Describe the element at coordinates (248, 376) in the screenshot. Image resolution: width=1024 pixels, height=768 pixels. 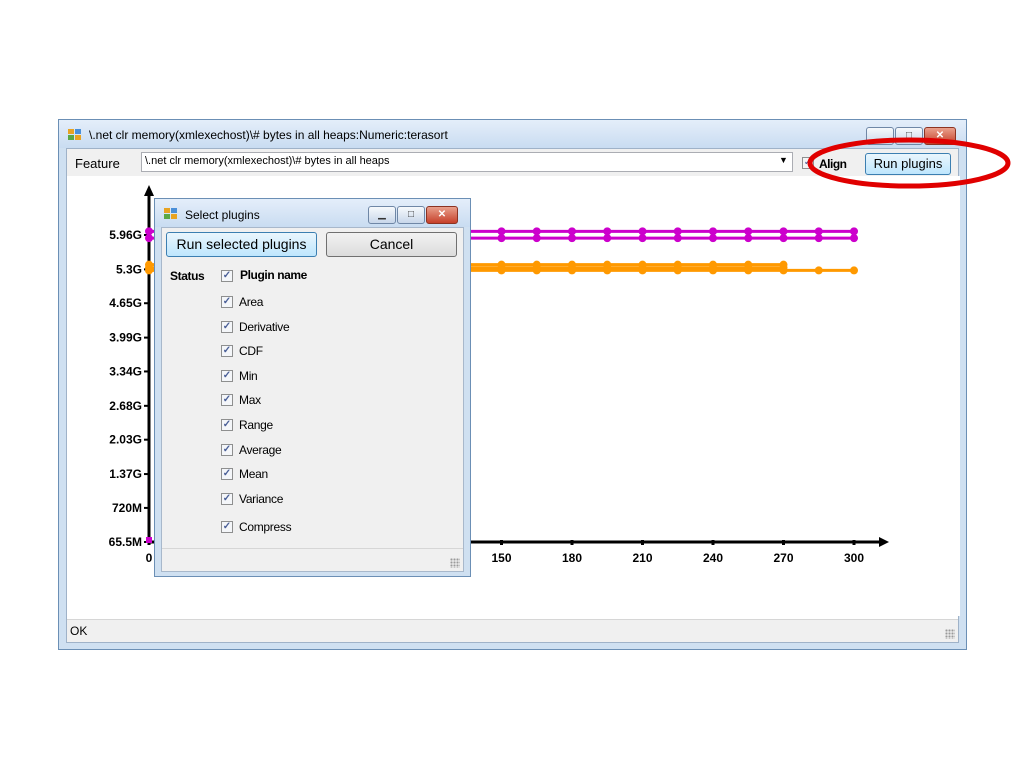
I see `plugin-name-label: Min` at that location.